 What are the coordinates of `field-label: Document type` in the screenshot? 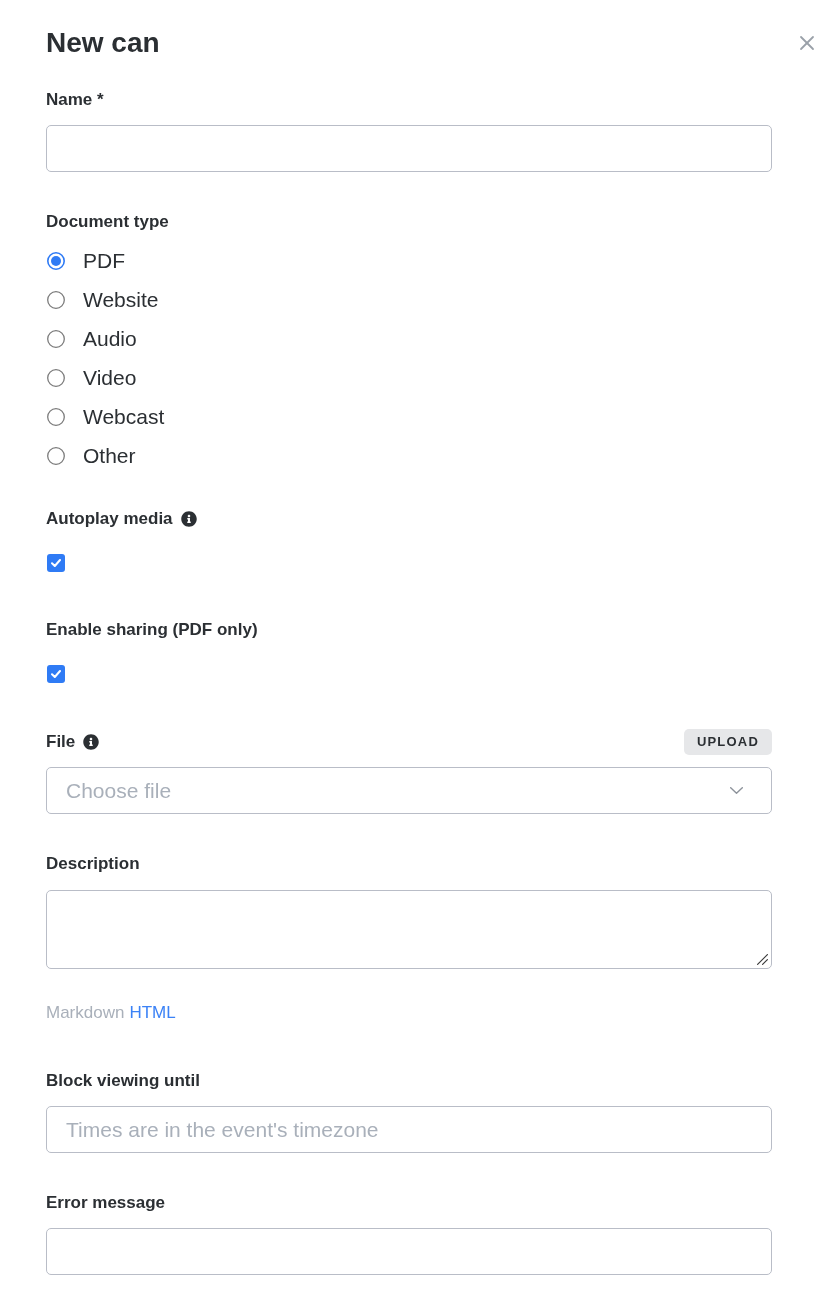 It's located at (107, 222).